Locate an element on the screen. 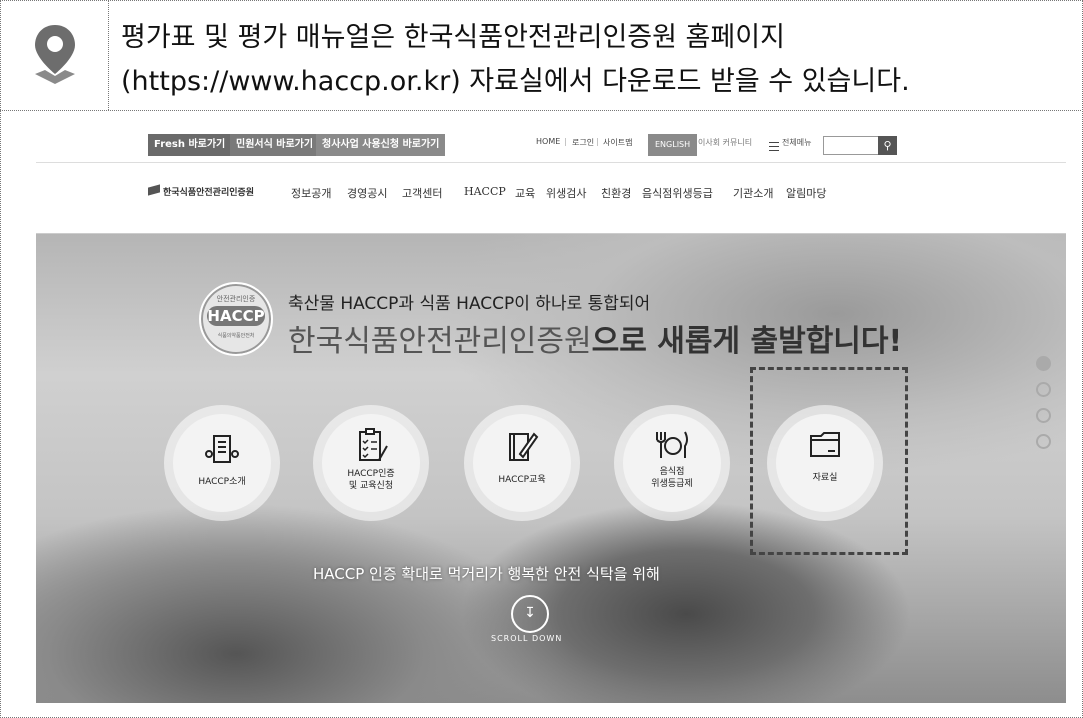 This screenshot has height=718, width=1083. badge-top-text: 안전관리인증 is located at coordinates (236, 299).